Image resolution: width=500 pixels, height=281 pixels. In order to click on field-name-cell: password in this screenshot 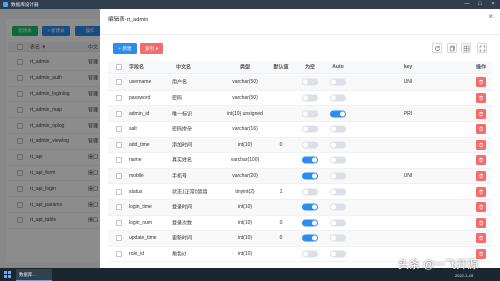, I will do `click(139, 98)`.